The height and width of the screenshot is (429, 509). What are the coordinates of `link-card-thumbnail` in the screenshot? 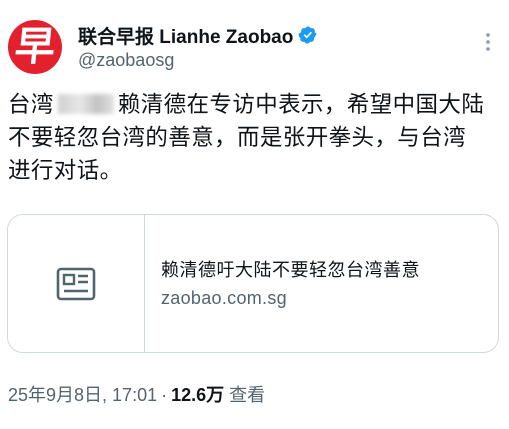 It's located at (76, 283).